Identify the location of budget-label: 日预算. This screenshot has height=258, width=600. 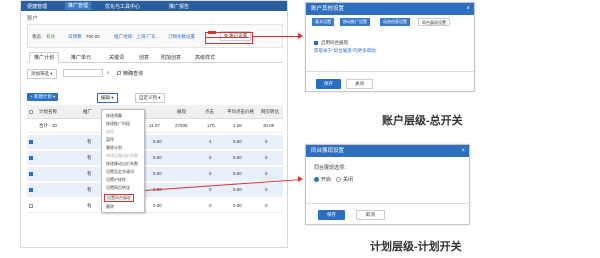
(75, 37).